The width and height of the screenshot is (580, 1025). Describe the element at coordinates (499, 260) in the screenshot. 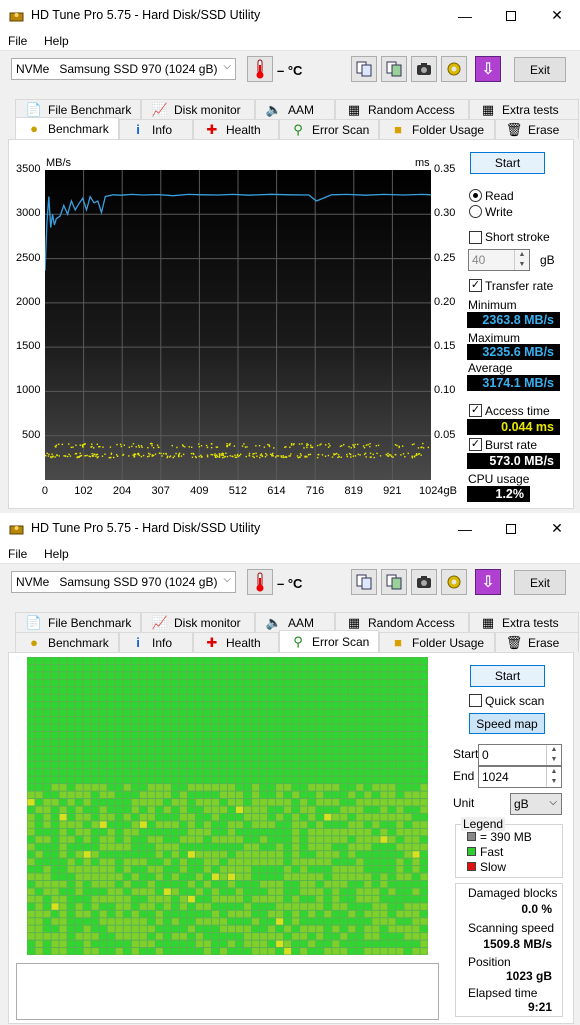

I see `short-stroke-spinner: 40 ▲ ▼` at that location.